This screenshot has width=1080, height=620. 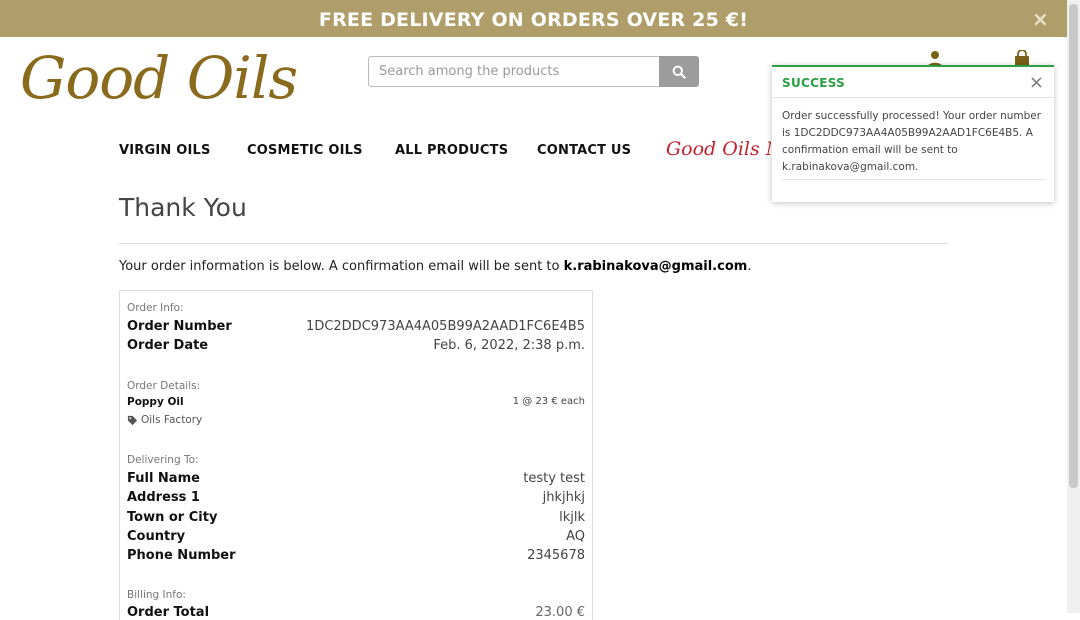 I want to click on nav-item-magazine: Good Oils Magazine, so click(x=718, y=149).